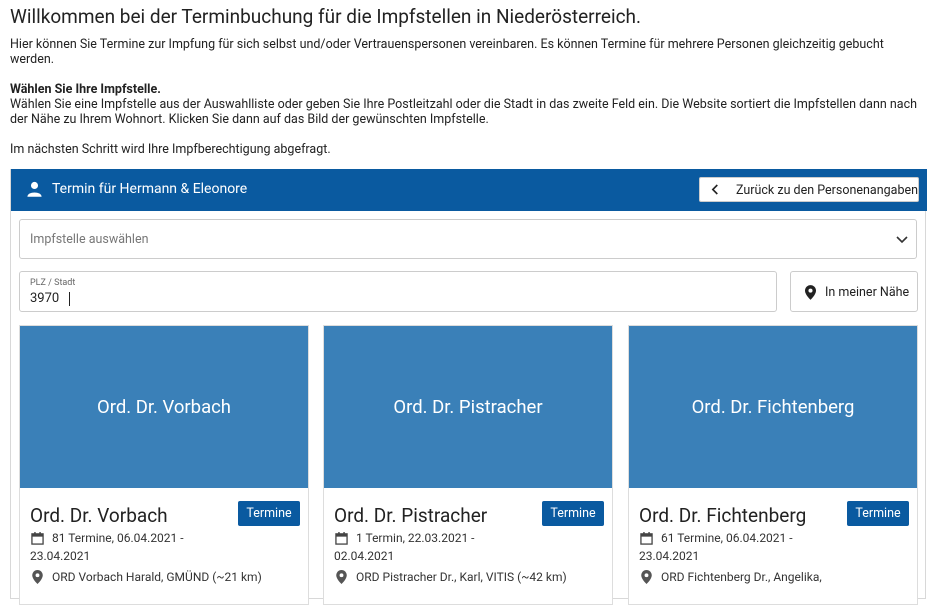 The width and height of the screenshot is (939, 605). I want to click on near-me-button: In meiner Nähe, so click(854, 291).